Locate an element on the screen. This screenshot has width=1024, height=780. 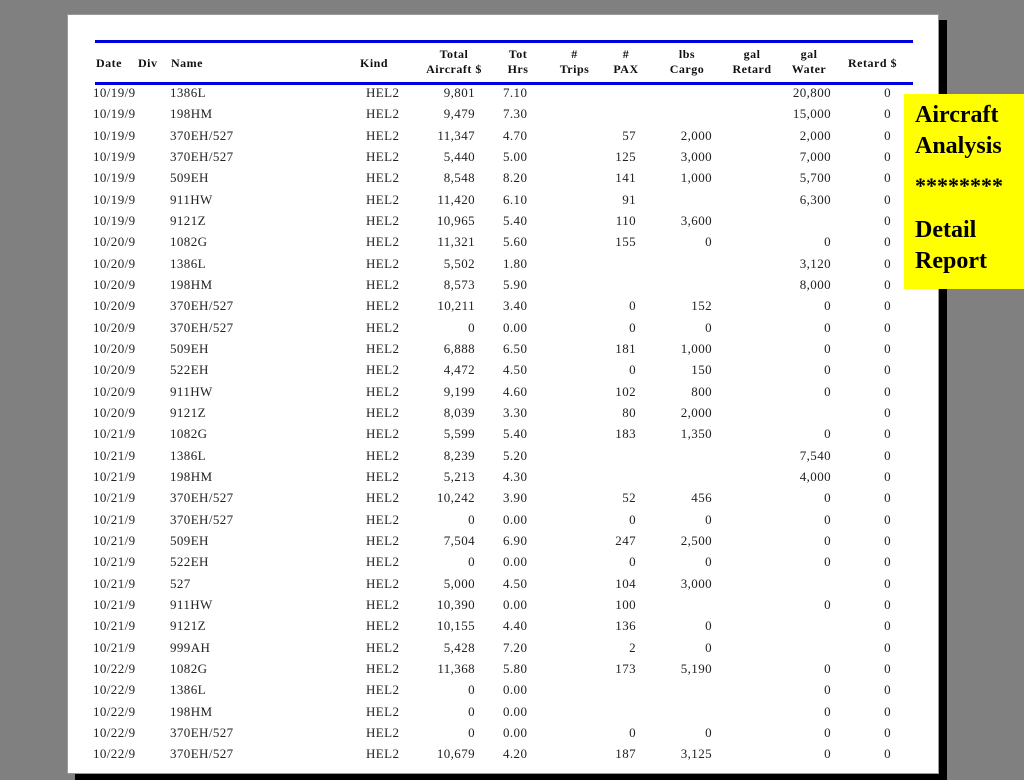
cell-total-aircraft: 0 is located at coordinates (471, 519).